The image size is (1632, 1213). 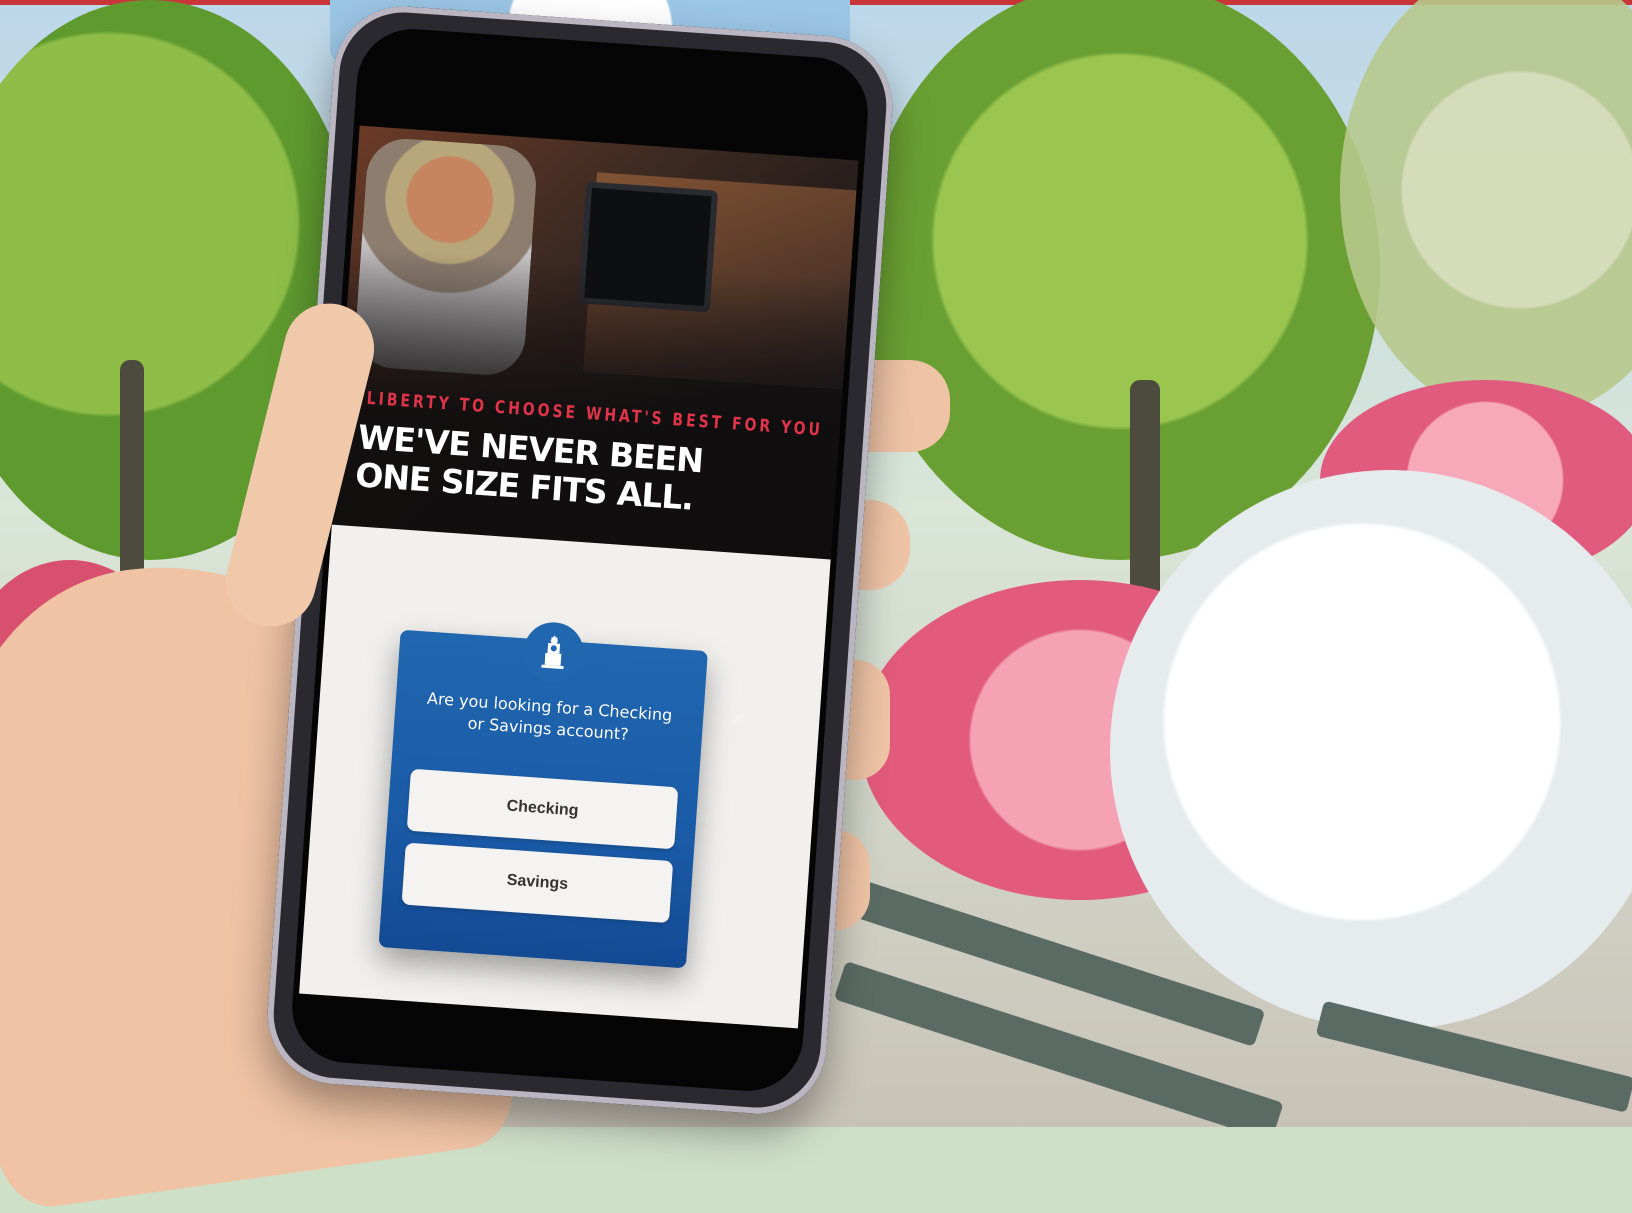 I want to click on clock-tower-icon-glyph, so click(x=552, y=652).